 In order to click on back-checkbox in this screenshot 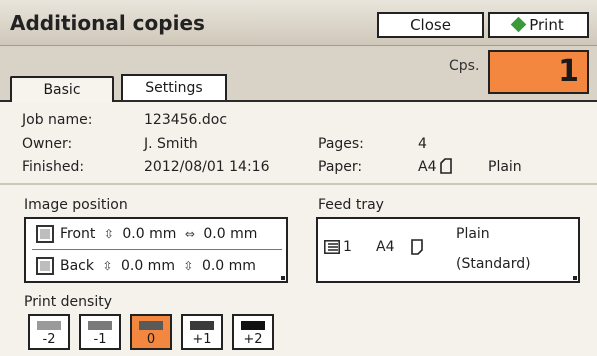, I will do `click(45, 266)`.